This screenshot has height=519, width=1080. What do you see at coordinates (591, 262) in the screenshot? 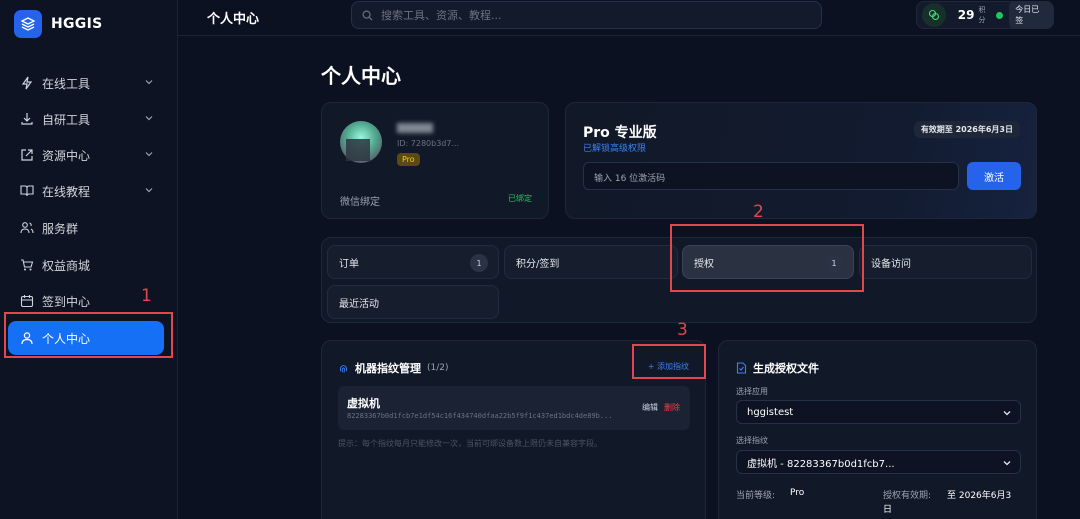
I see `tab-points-checkin: 积分/签到` at bounding box center [591, 262].